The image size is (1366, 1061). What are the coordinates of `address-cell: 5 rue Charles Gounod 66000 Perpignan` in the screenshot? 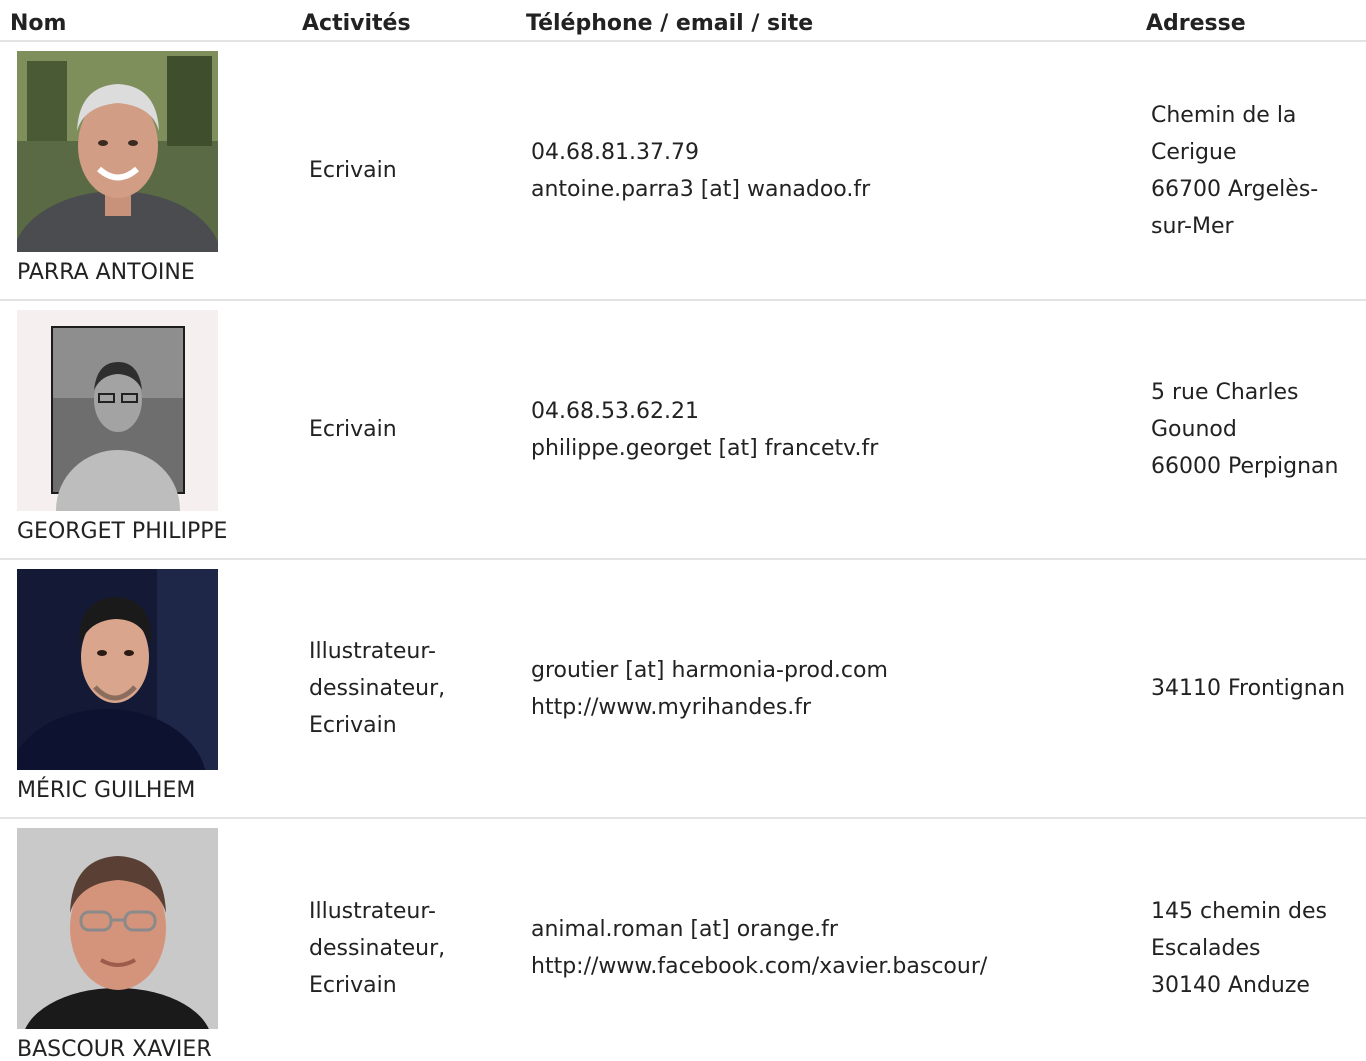 It's located at (1250, 430).